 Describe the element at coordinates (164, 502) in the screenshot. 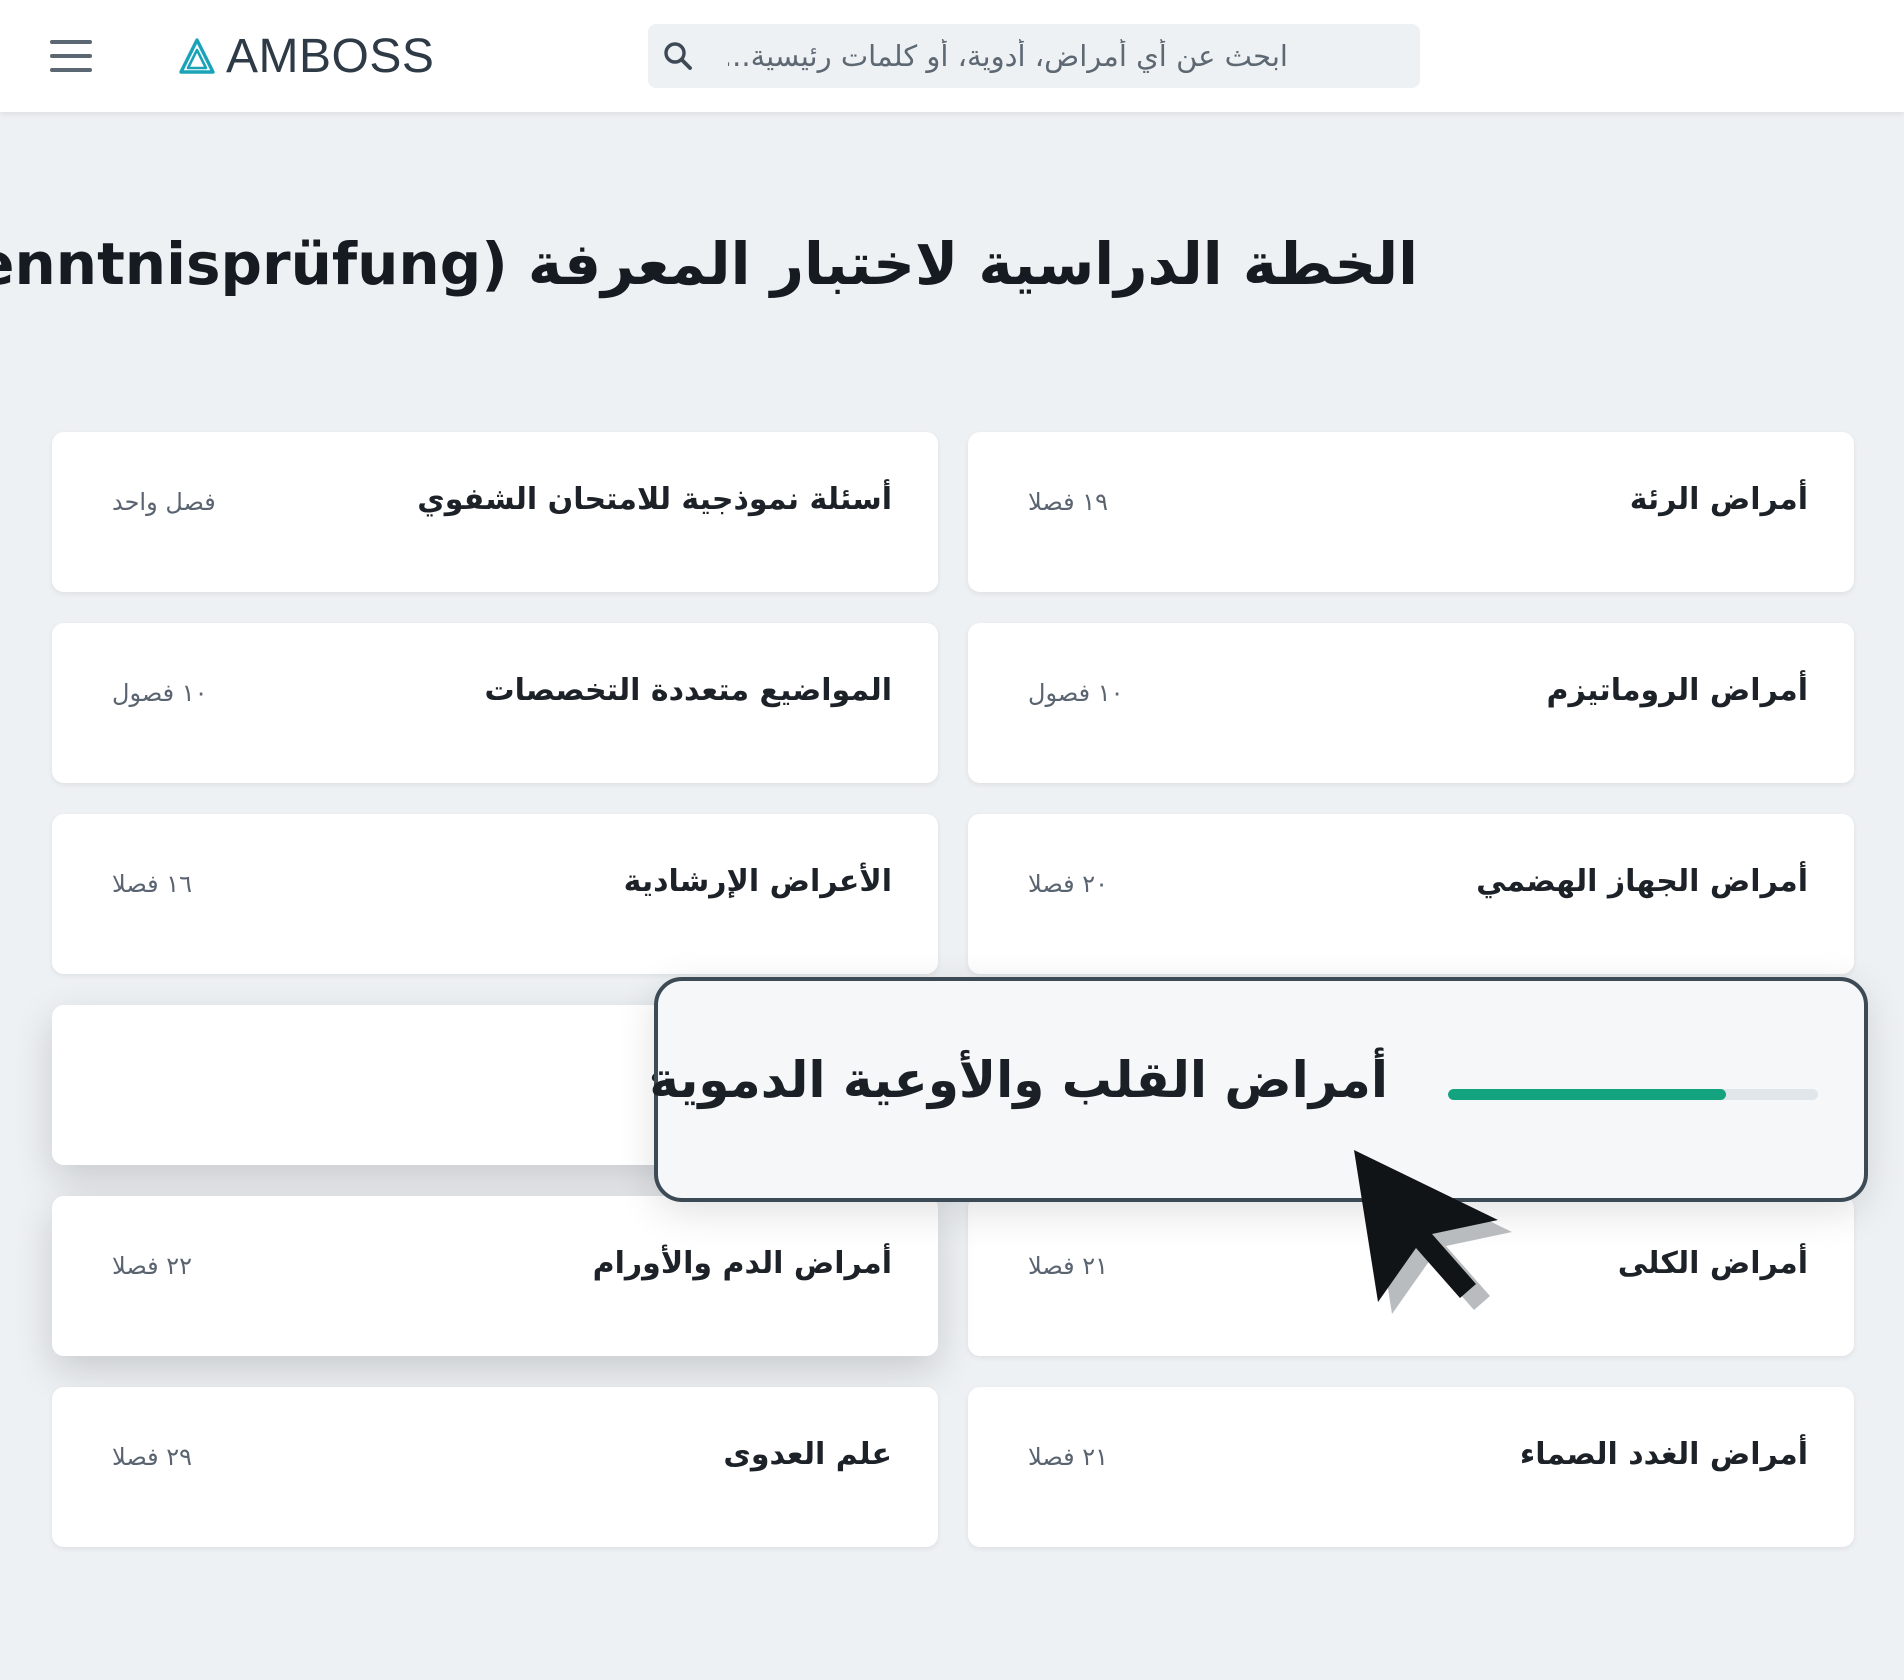

I see `card-chapter-count: فصل واحد` at that location.